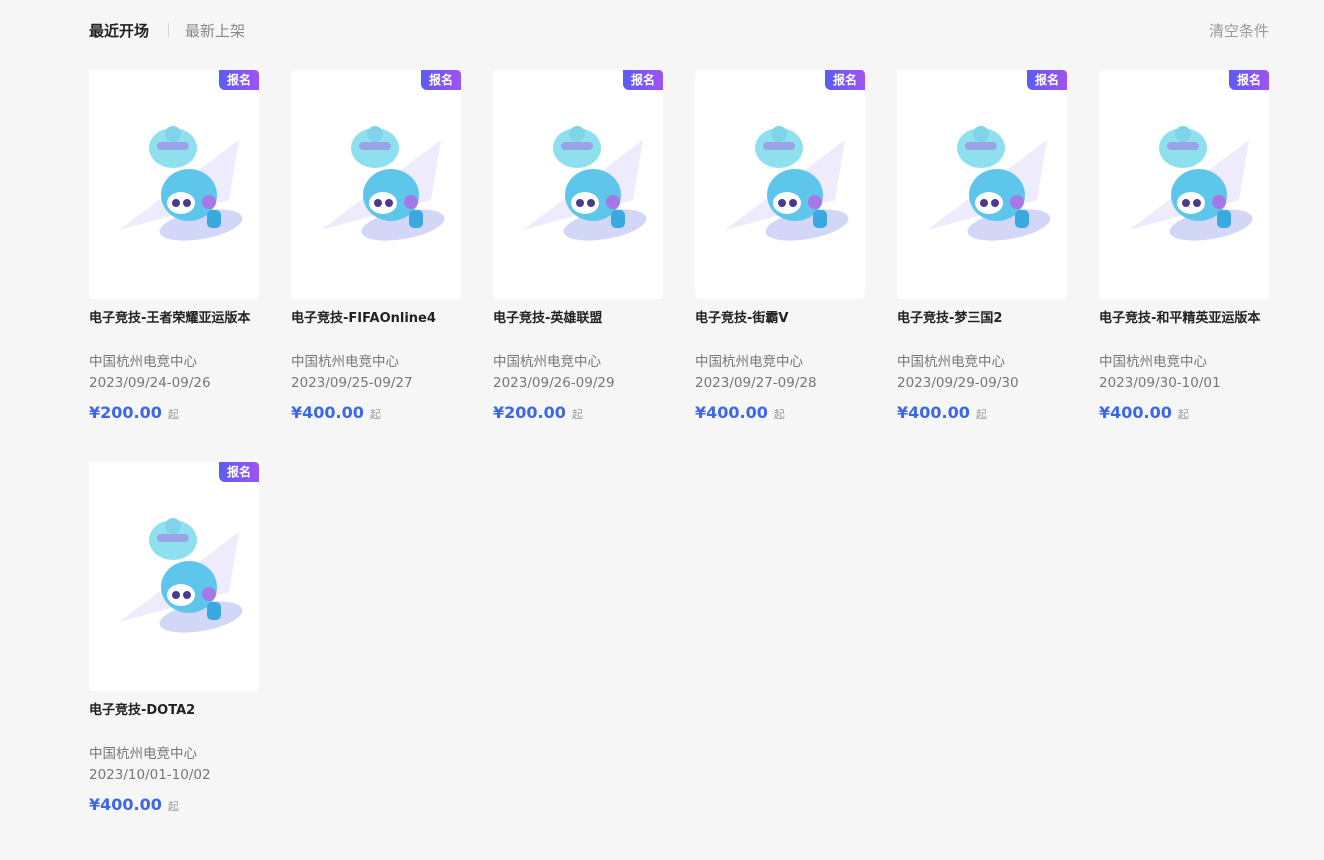 The height and width of the screenshot is (860, 1324). What do you see at coordinates (119, 31) in the screenshot?
I see `tab-recent: 最近开场` at bounding box center [119, 31].